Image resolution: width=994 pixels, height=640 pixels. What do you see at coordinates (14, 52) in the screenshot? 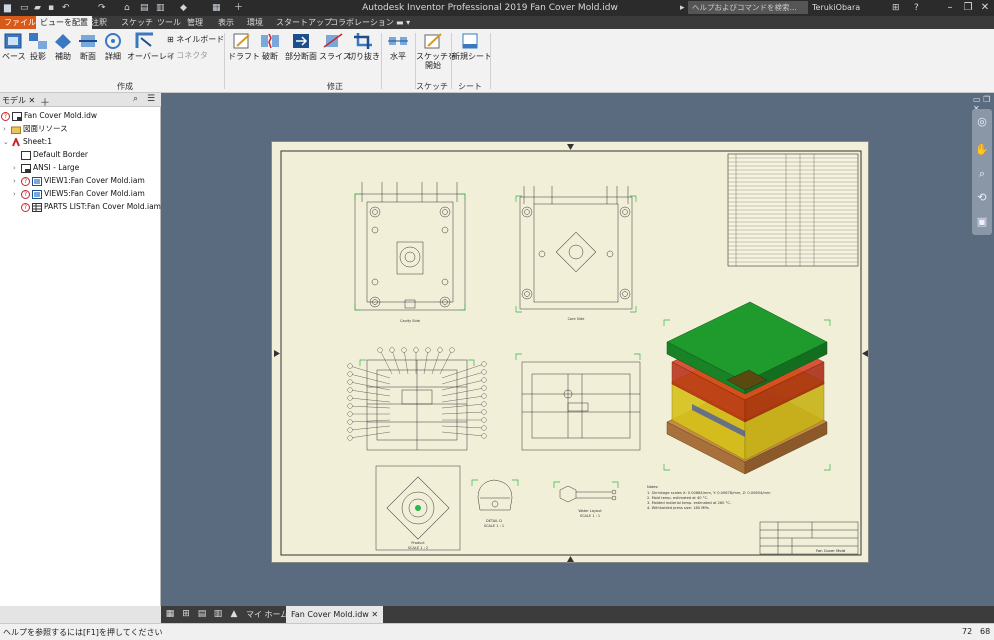
I see `base-view-button: ベース` at bounding box center [14, 52].